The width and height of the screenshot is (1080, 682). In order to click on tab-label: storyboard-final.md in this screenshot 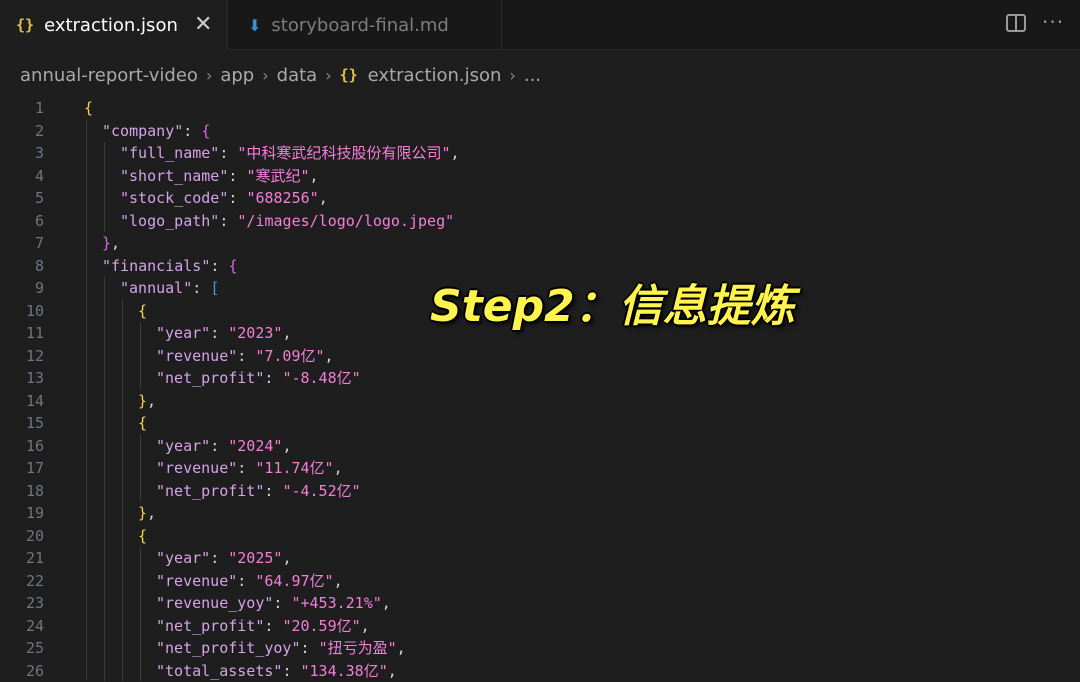, I will do `click(359, 25)`.